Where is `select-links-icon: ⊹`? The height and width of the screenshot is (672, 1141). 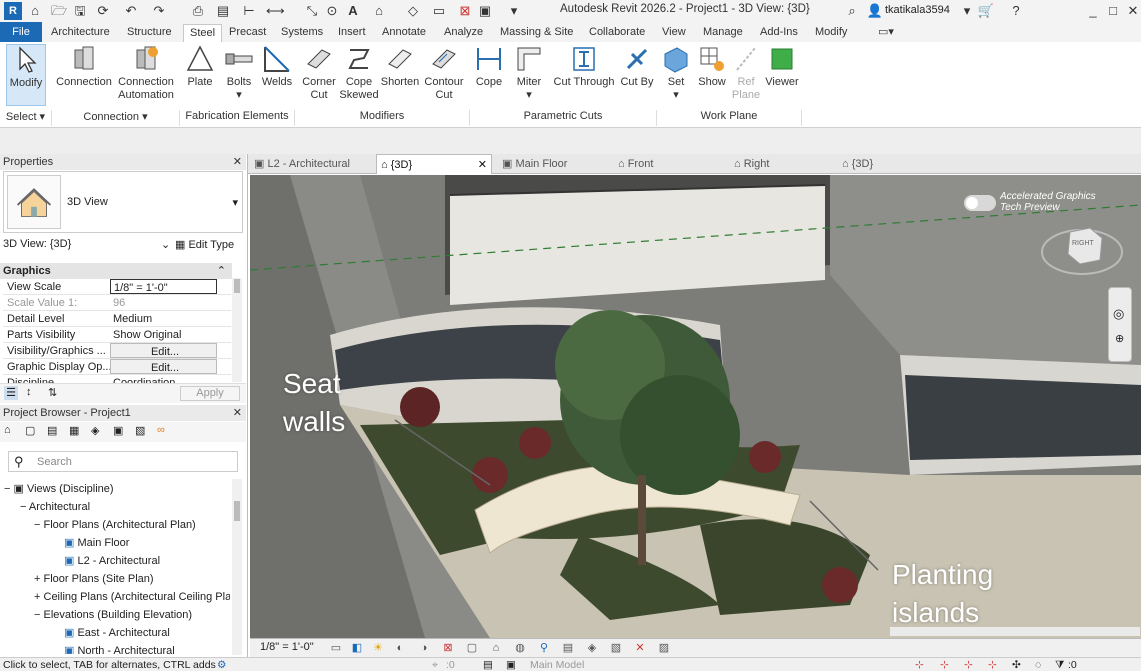 select-links-icon: ⊹ is located at coordinates (919, 665).